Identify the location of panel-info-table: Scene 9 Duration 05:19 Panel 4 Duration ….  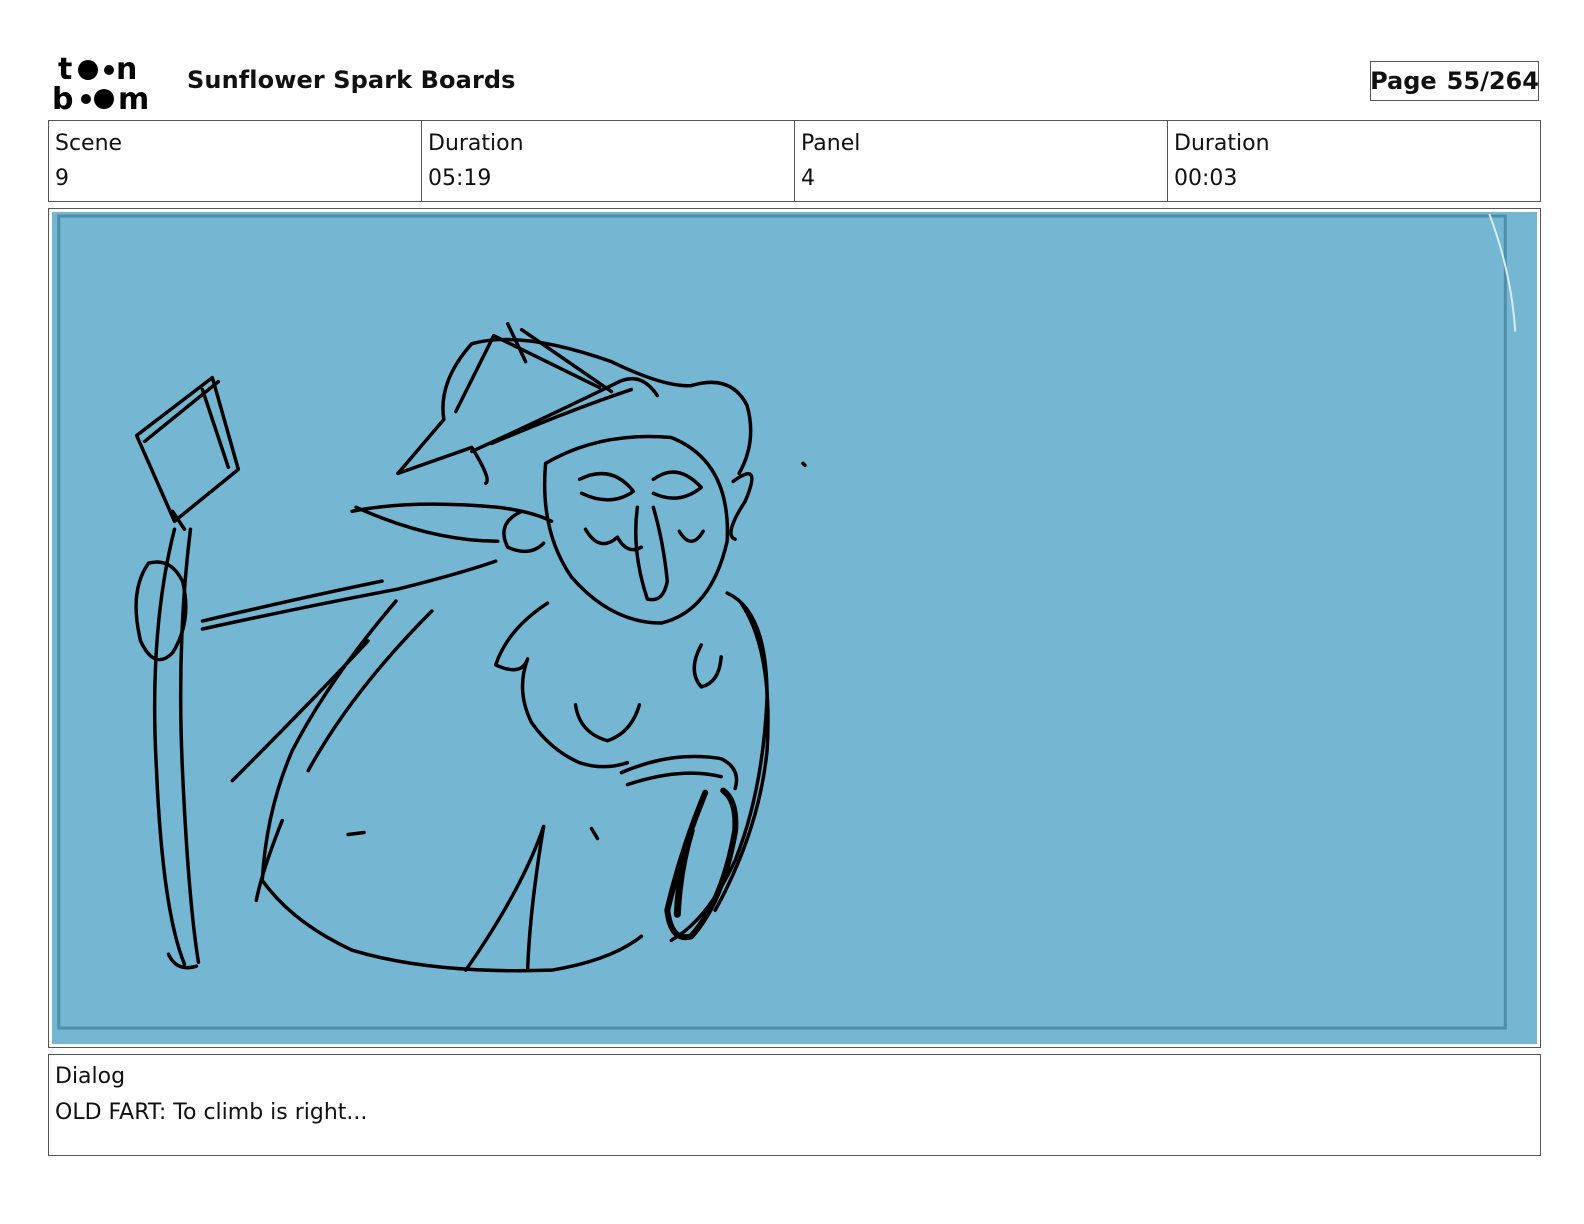
(794, 161).